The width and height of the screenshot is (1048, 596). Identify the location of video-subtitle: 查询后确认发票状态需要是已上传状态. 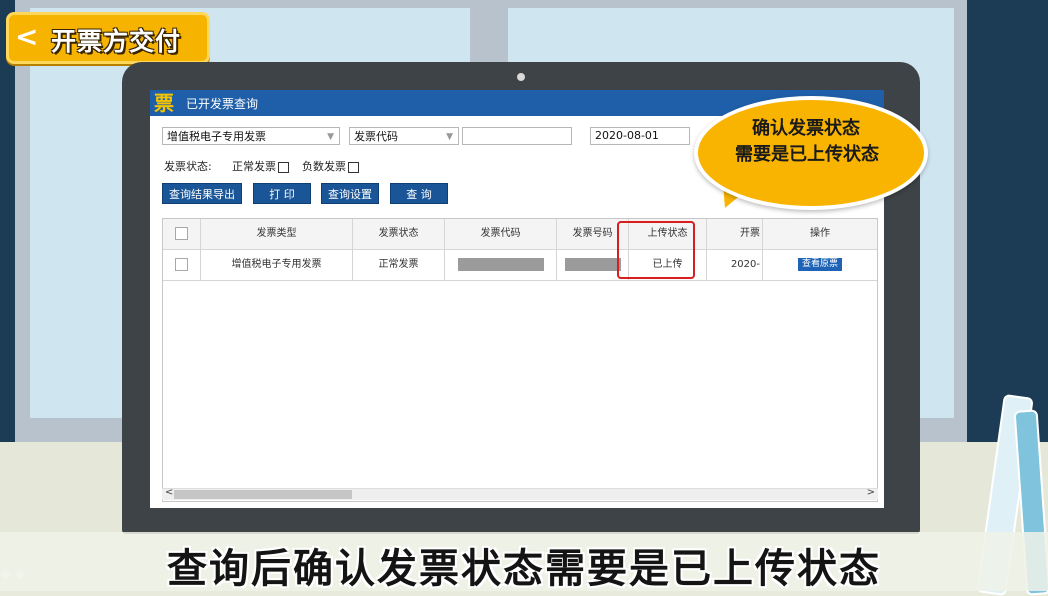
(524, 569).